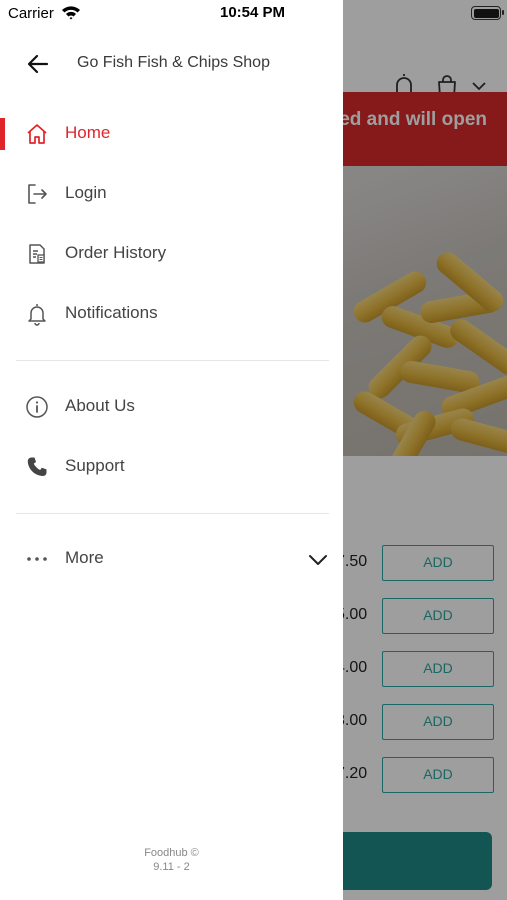 Image resolution: width=507 pixels, height=900 pixels. Describe the element at coordinates (171, 407) in the screenshot. I see `menu-item-about-us: About Us` at that location.